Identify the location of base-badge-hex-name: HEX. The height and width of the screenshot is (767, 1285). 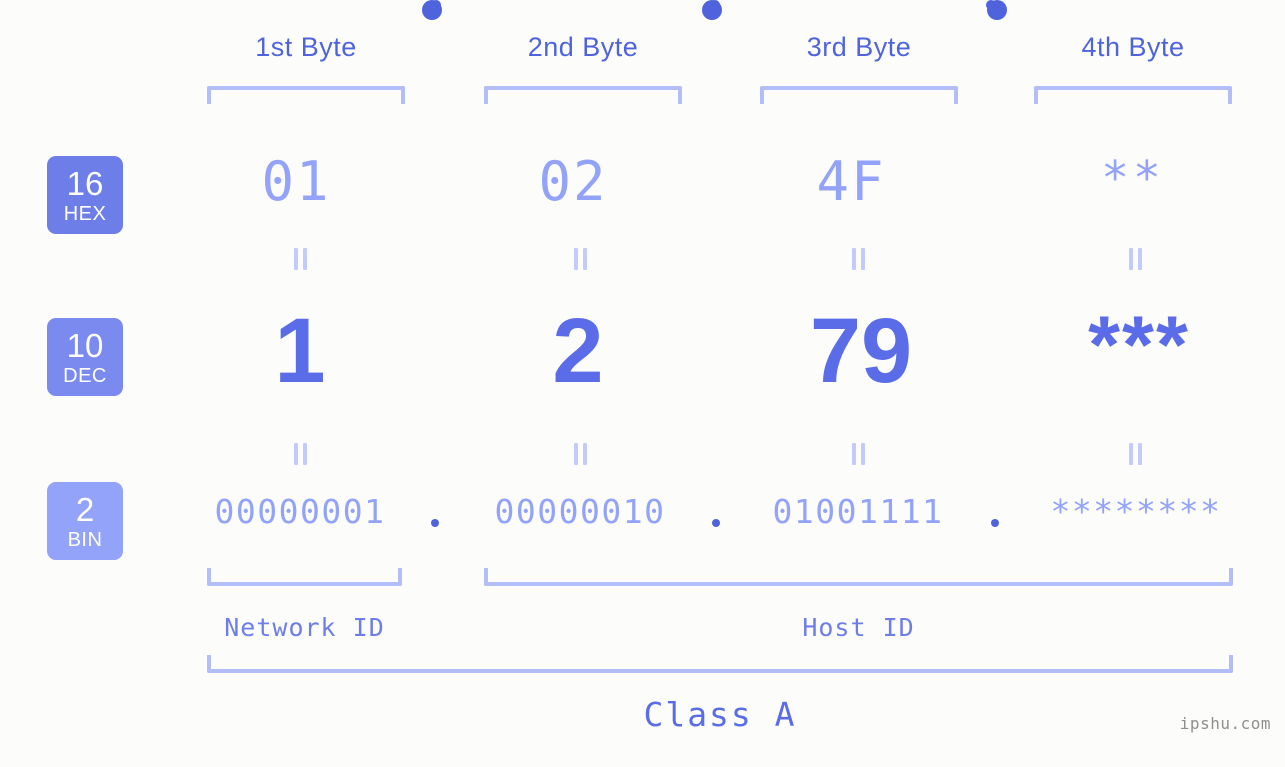
(85, 213).